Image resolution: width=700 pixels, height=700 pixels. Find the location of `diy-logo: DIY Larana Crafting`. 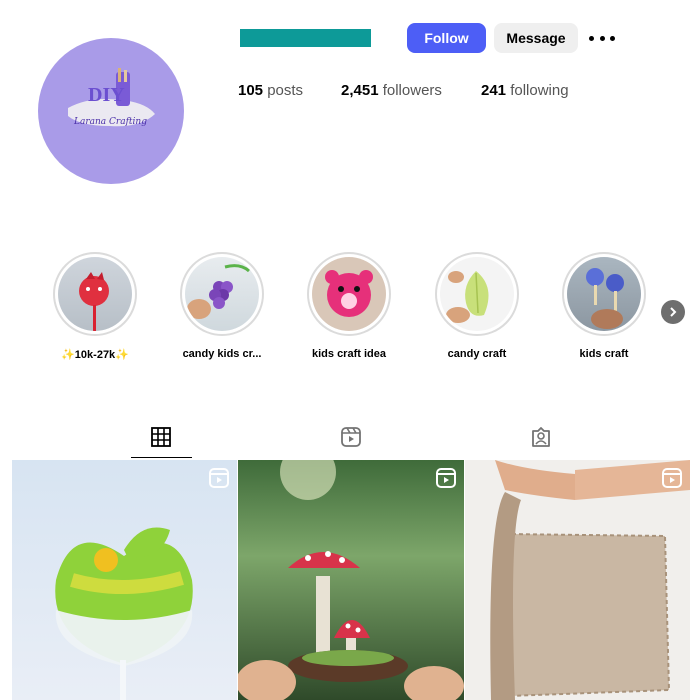

diy-logo: DIY Larana Crafting is located at coordinates (111, 97).